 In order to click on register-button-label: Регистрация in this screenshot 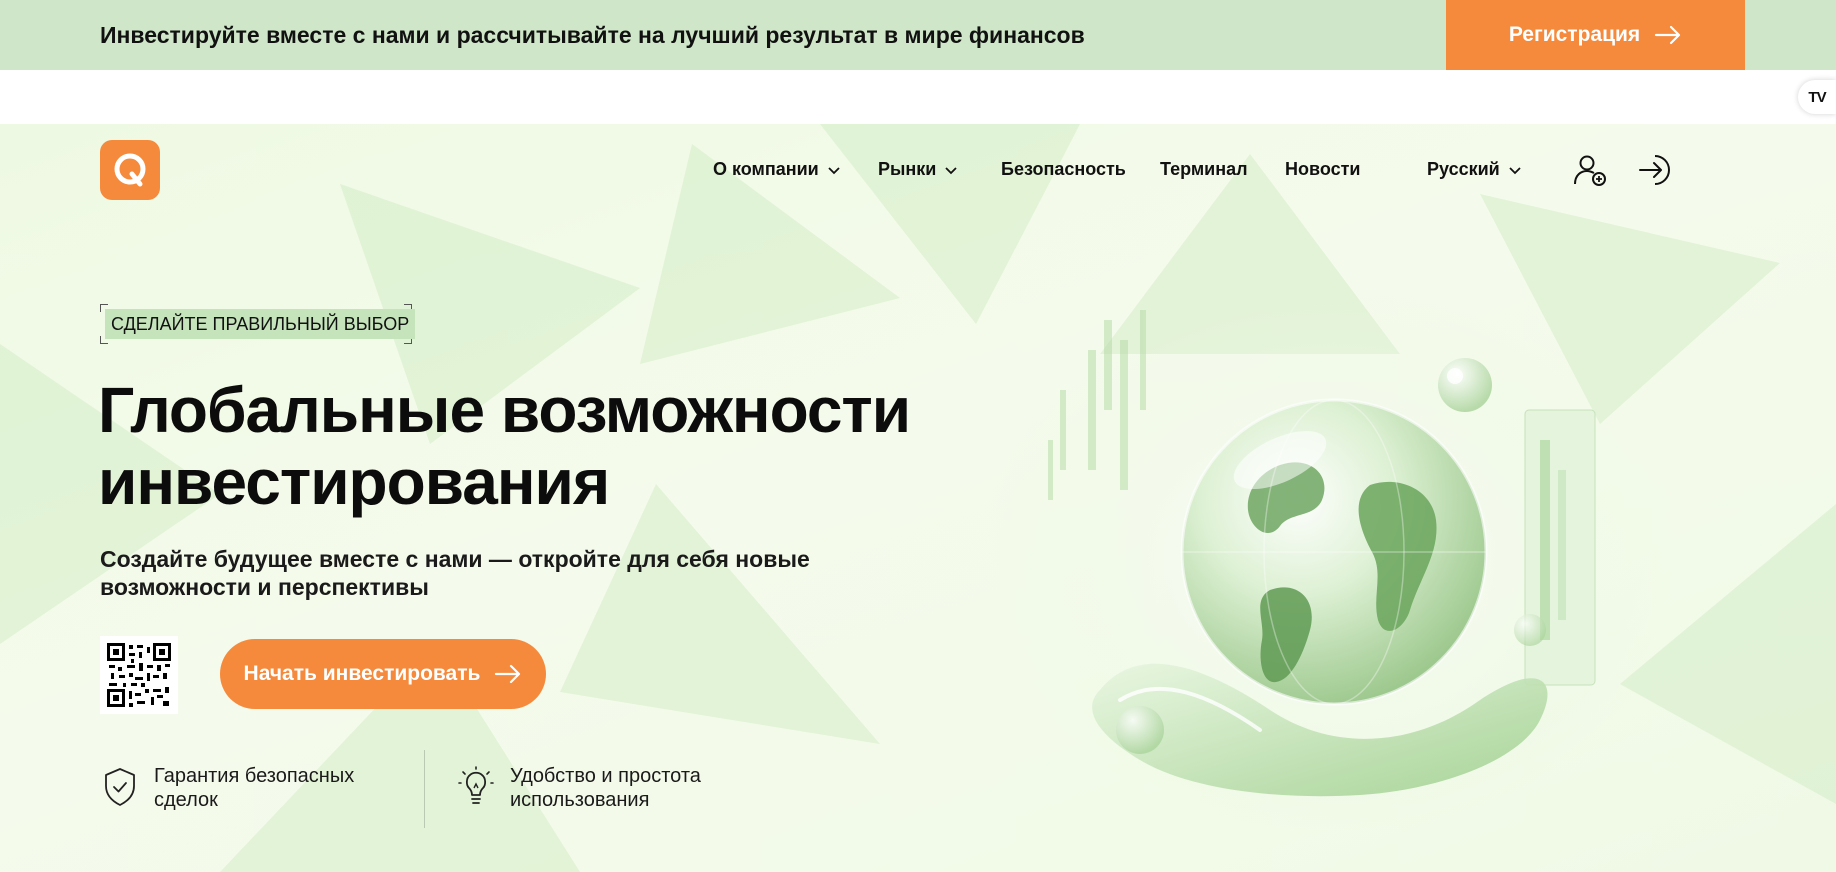, I will do `click(1574, 34)`.